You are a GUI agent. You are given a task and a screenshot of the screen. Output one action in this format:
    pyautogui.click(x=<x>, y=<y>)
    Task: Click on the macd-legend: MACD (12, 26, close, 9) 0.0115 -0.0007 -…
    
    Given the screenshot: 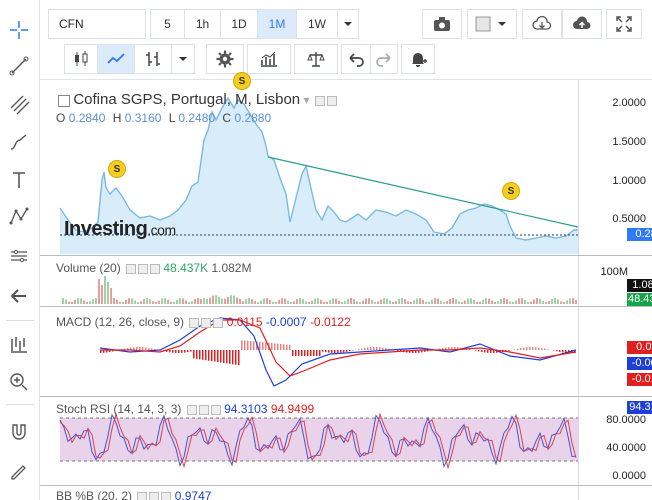 What is the action you would take?
    pyautogui.click(x=203, y=322)
    